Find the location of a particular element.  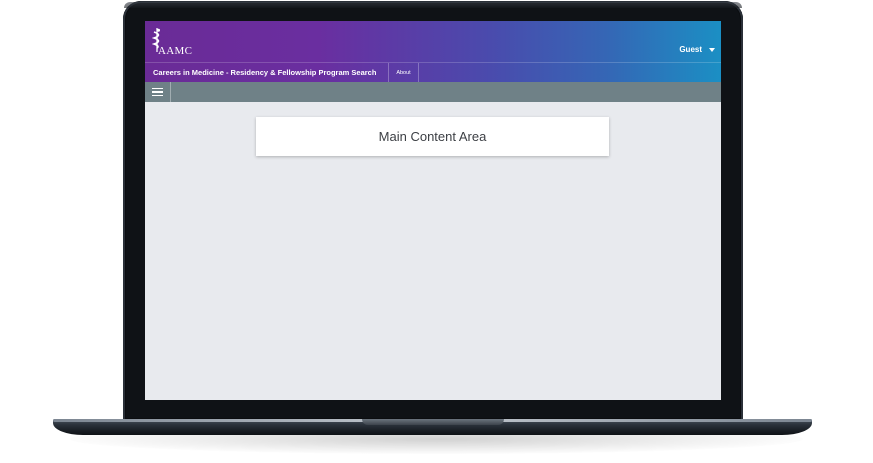

user-menu-dropdown: Guest is located at coordinates (697, 49).